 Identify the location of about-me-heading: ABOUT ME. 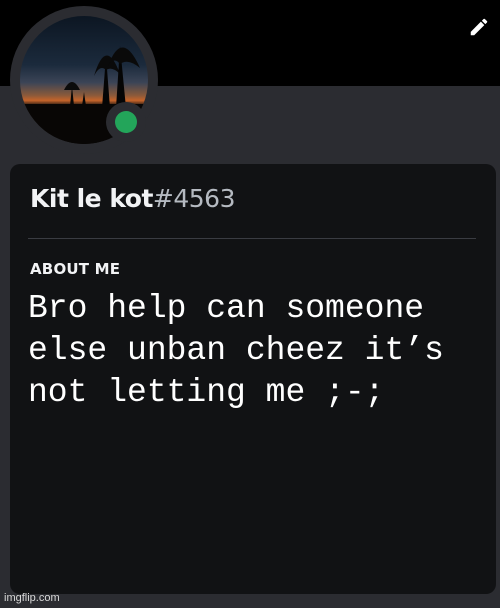
(75, 269).